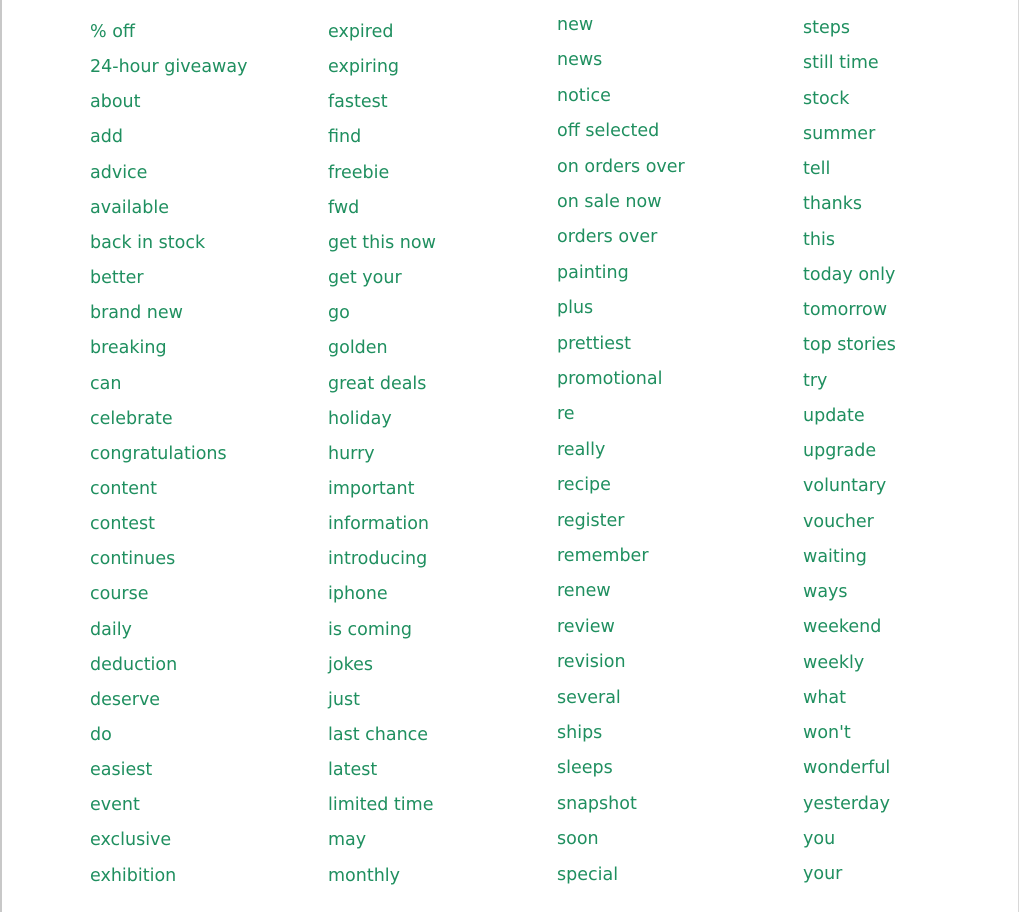  What do you see at coordinates (359, 172) in the screenshot?
I see `word-item: freebie` at bounding box center [359, 172].